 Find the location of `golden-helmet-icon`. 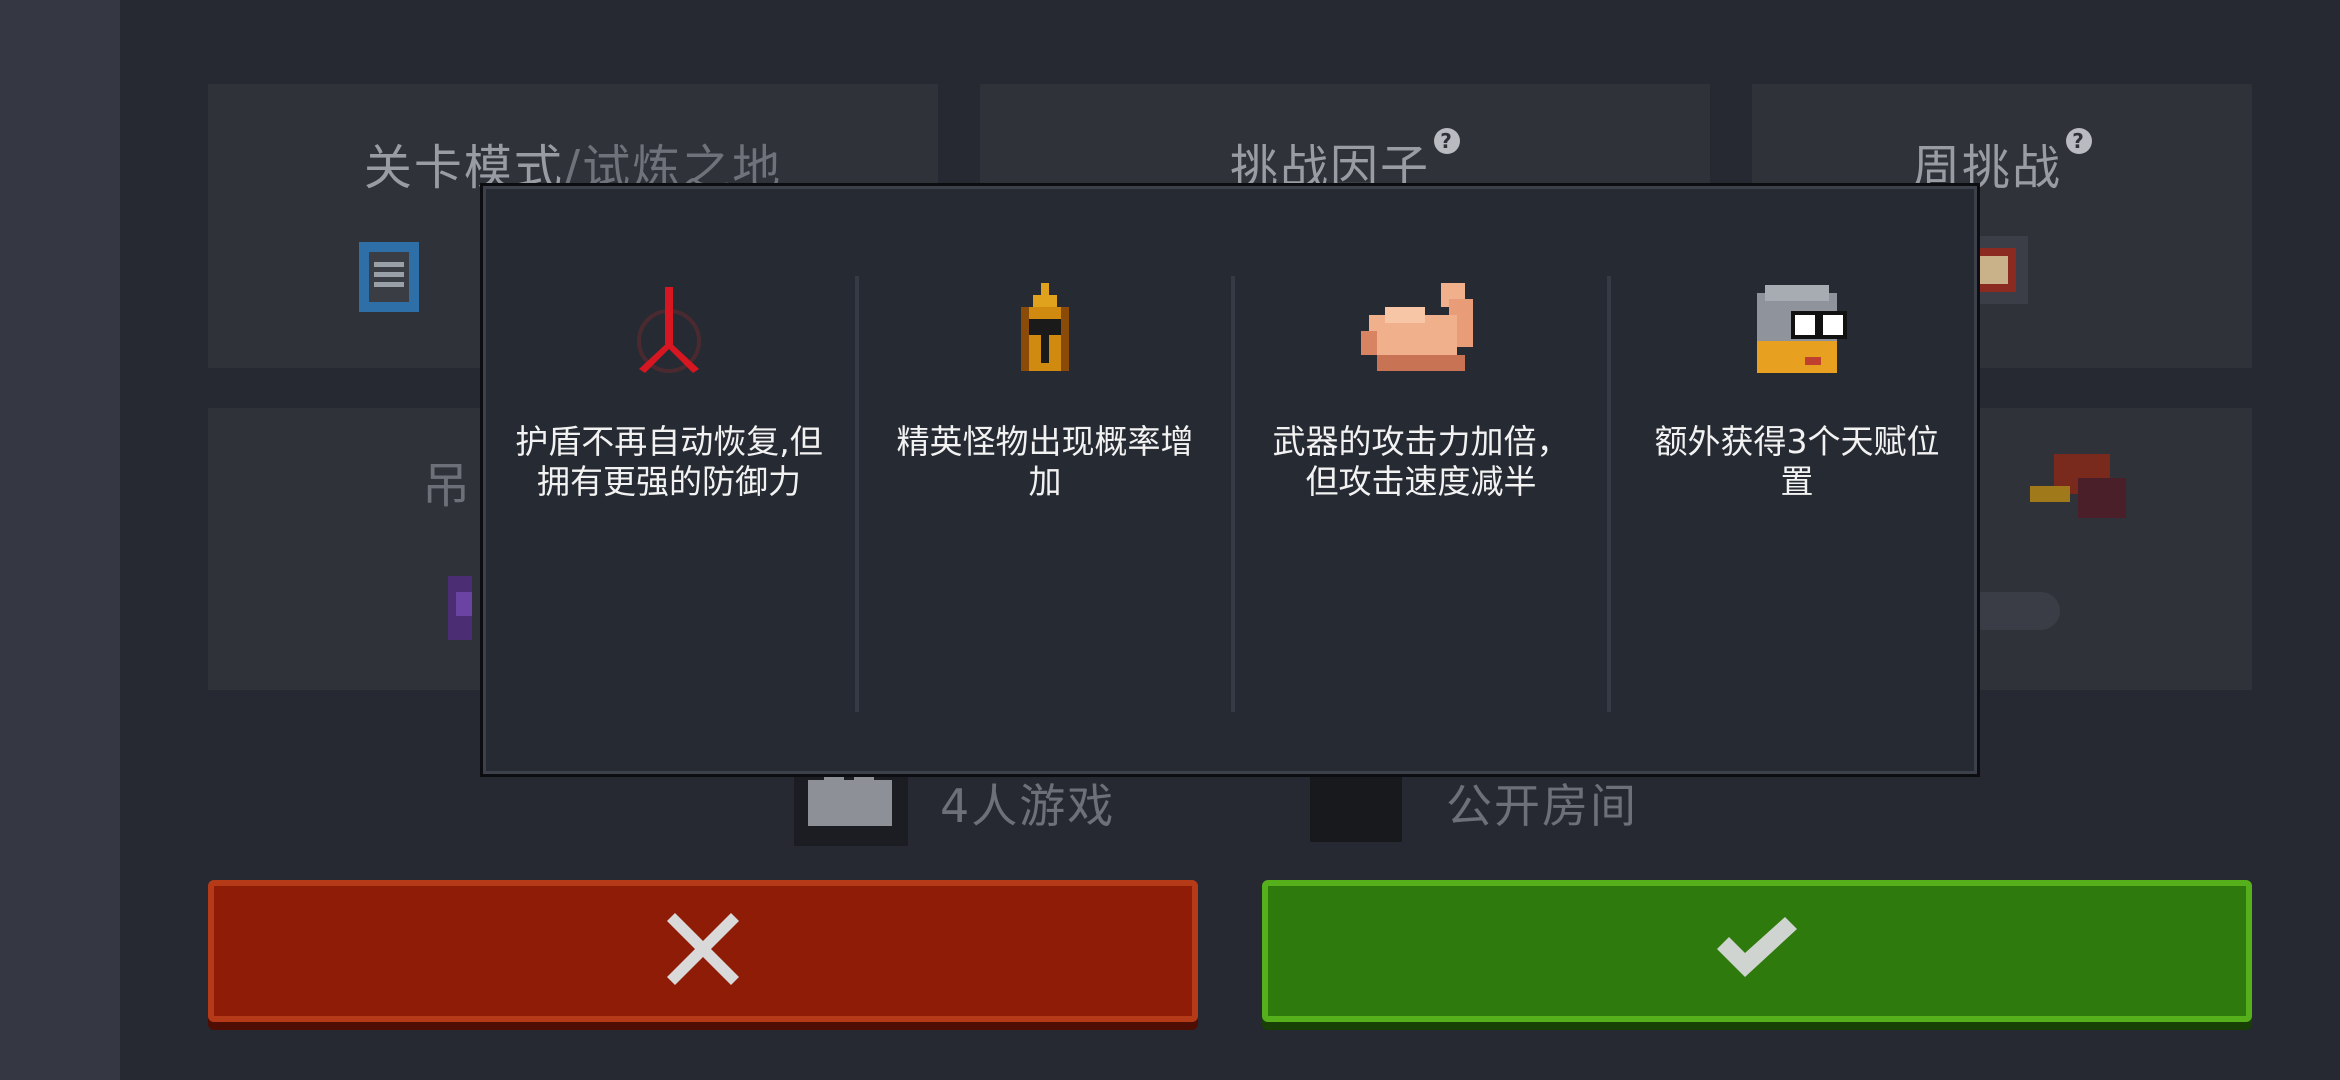

golden-helmet-icon is located at coordinates (1045, 331).